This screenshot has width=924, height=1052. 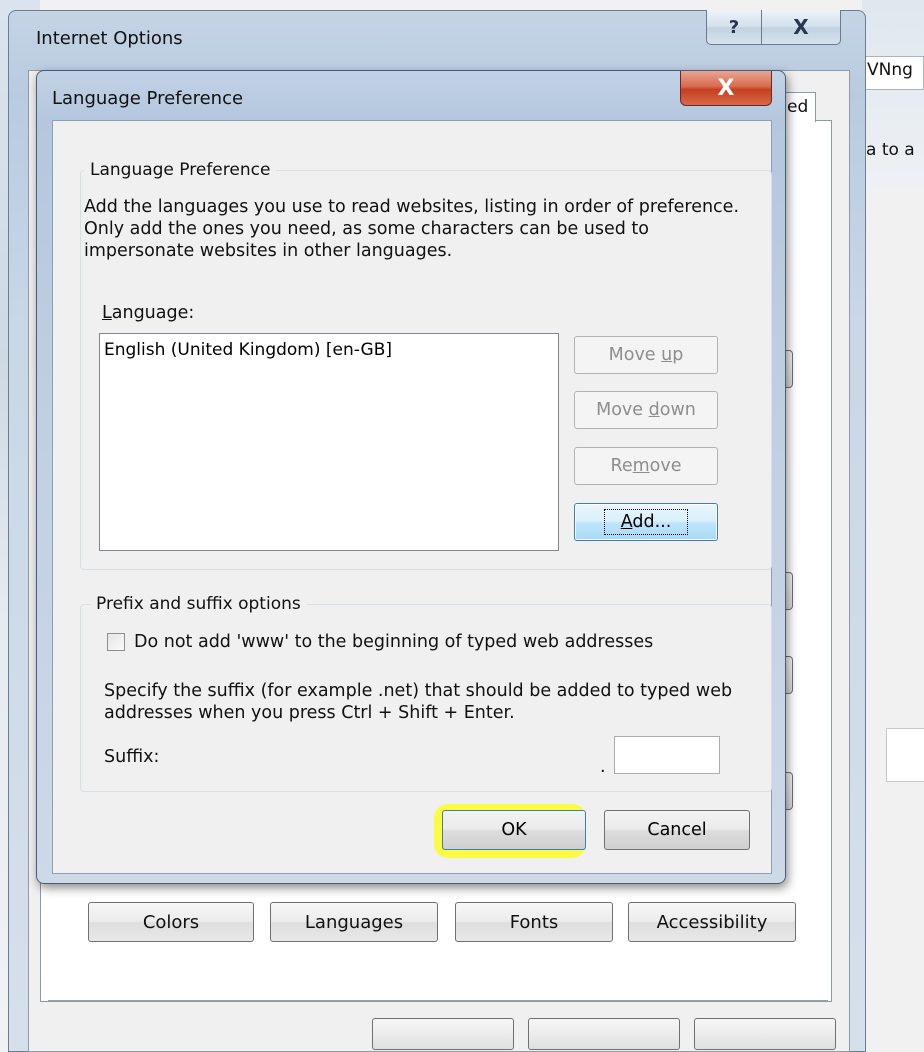 I want to click on fonts-button-label: Fonts, so click(x=534, y=922).